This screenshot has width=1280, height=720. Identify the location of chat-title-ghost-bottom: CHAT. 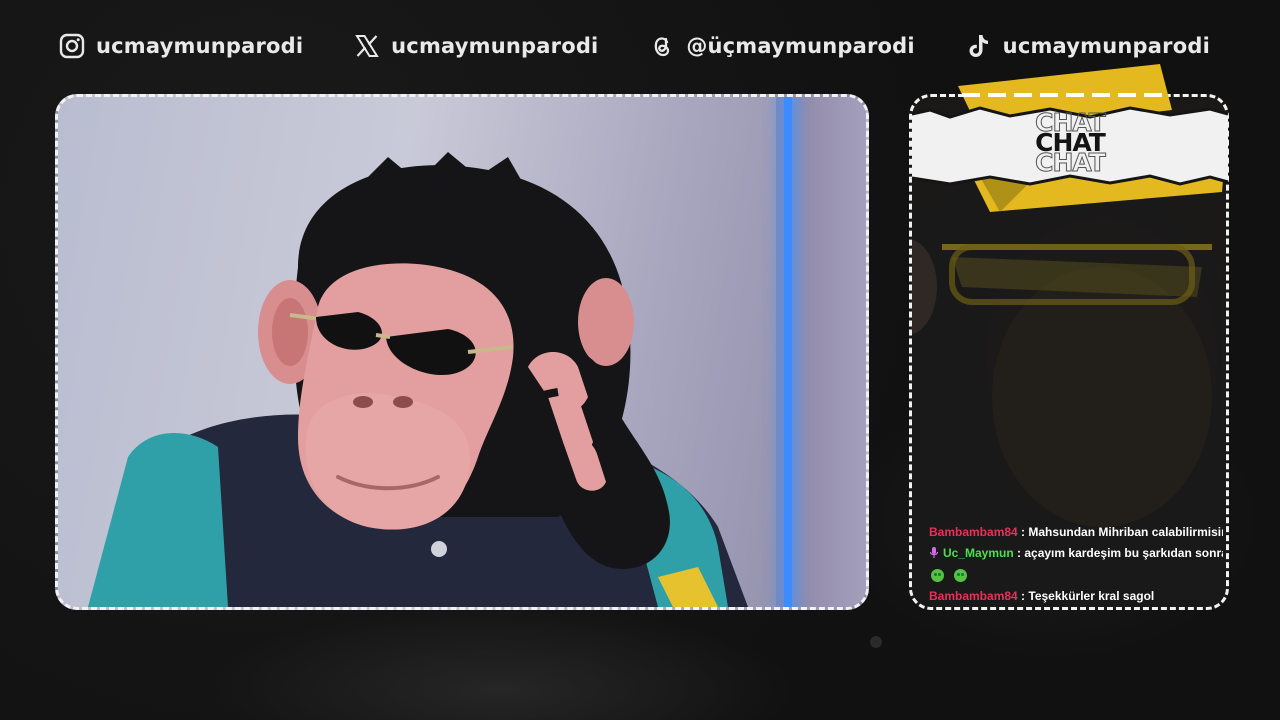
(1071, 163).